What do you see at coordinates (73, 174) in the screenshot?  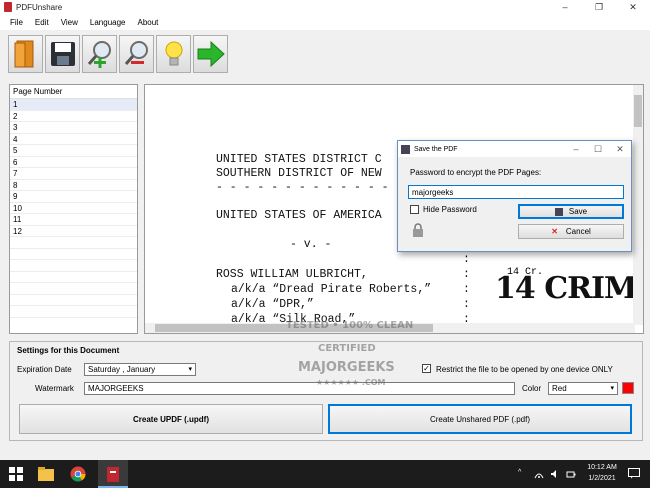 I see `page-row: 7` at bounding box center [73, 174].